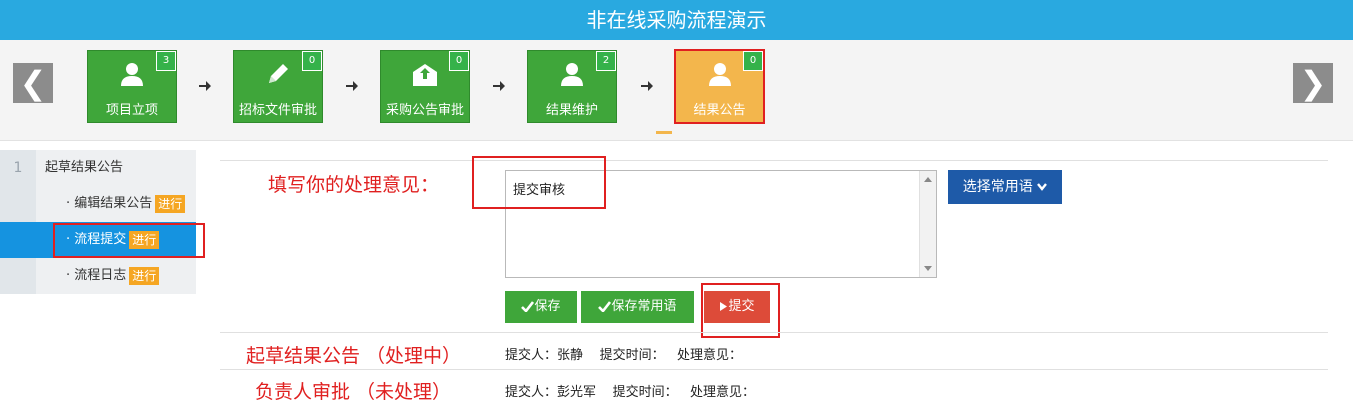 The width and height of the screenshot is (1353, 408). I want to click on save-phrase-button: 保存常用语, so click(637, 307).